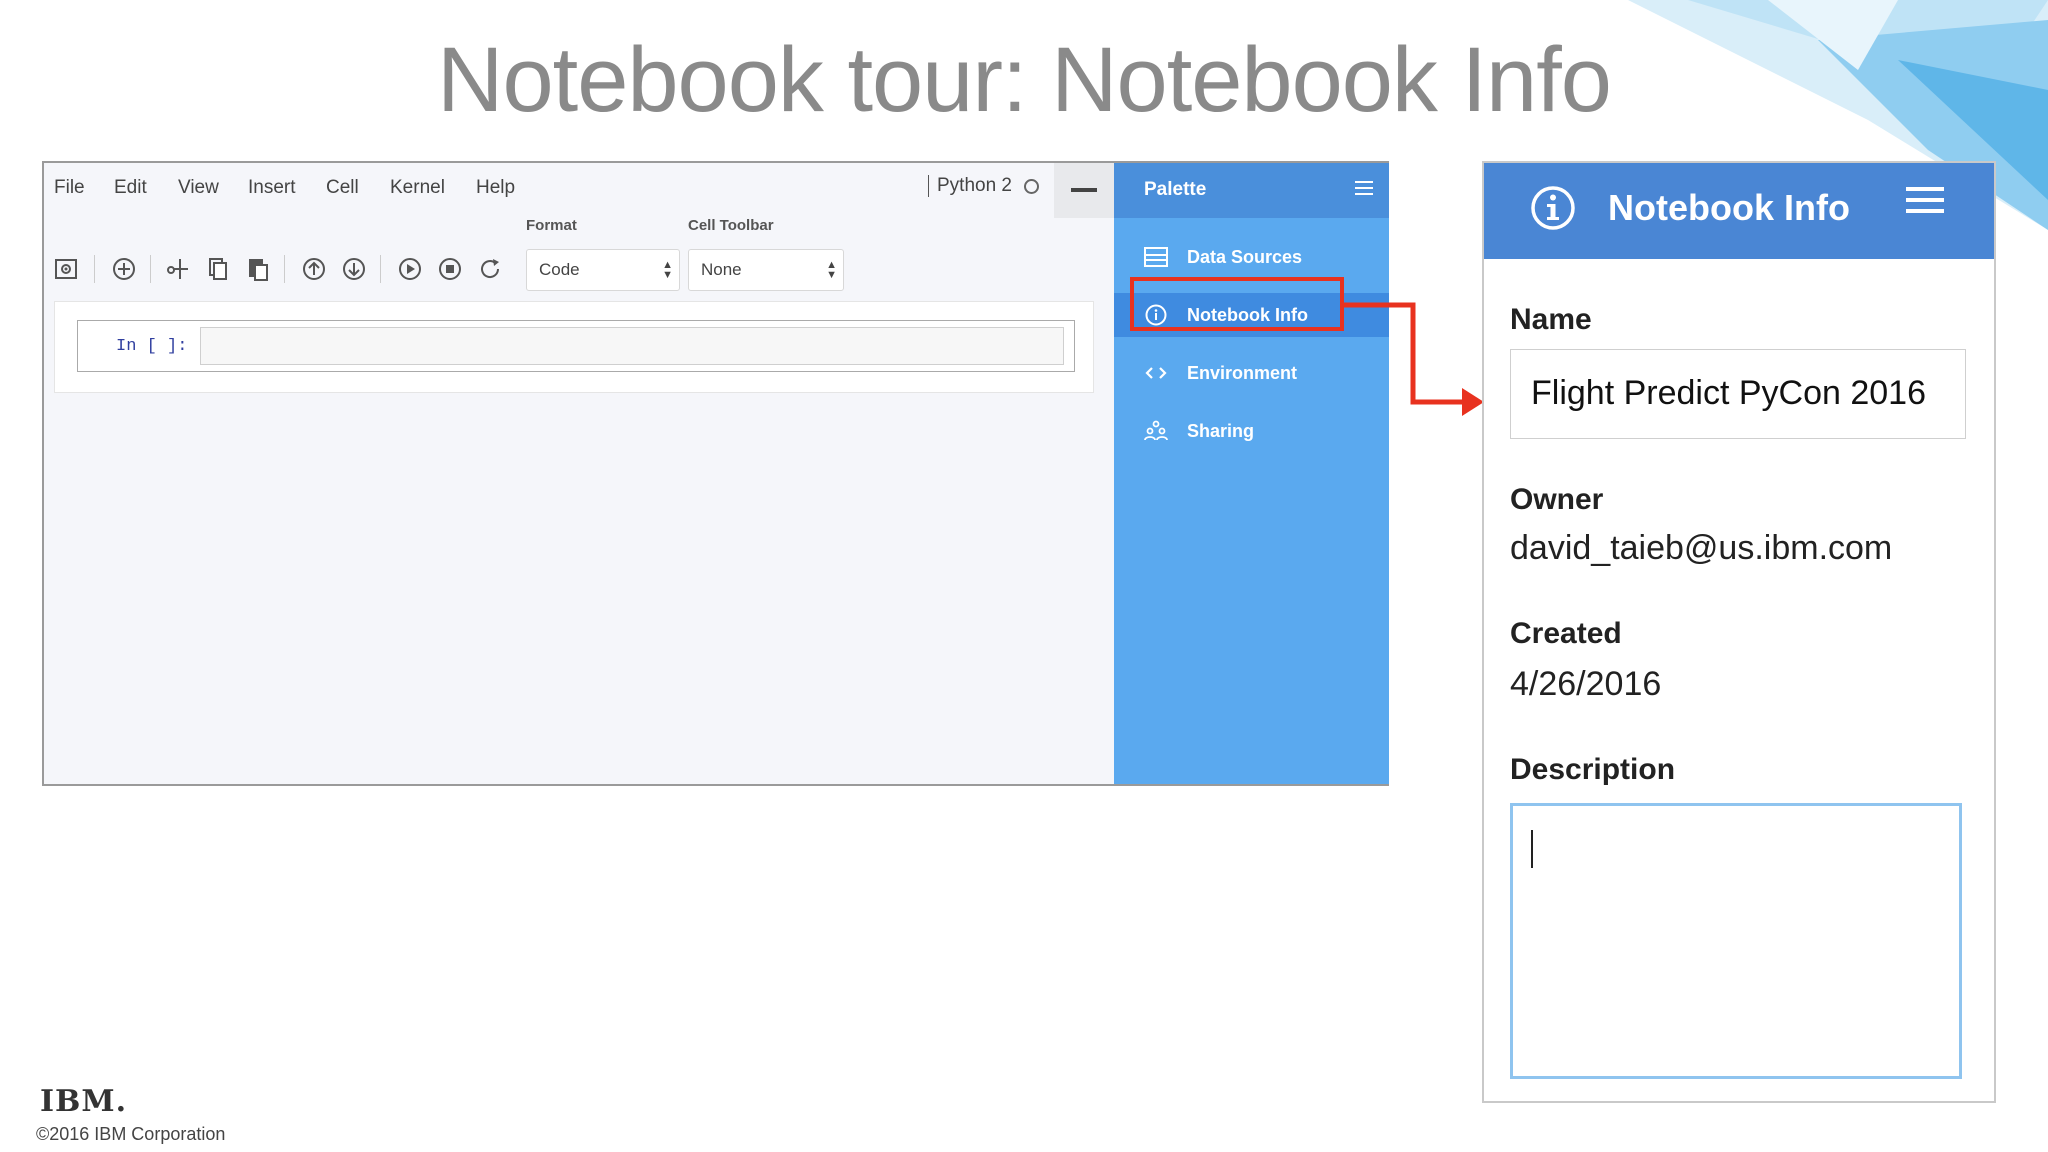 This screenshot has height=1152, width=2048. I want to click on code-icon, so click(1156, 373).